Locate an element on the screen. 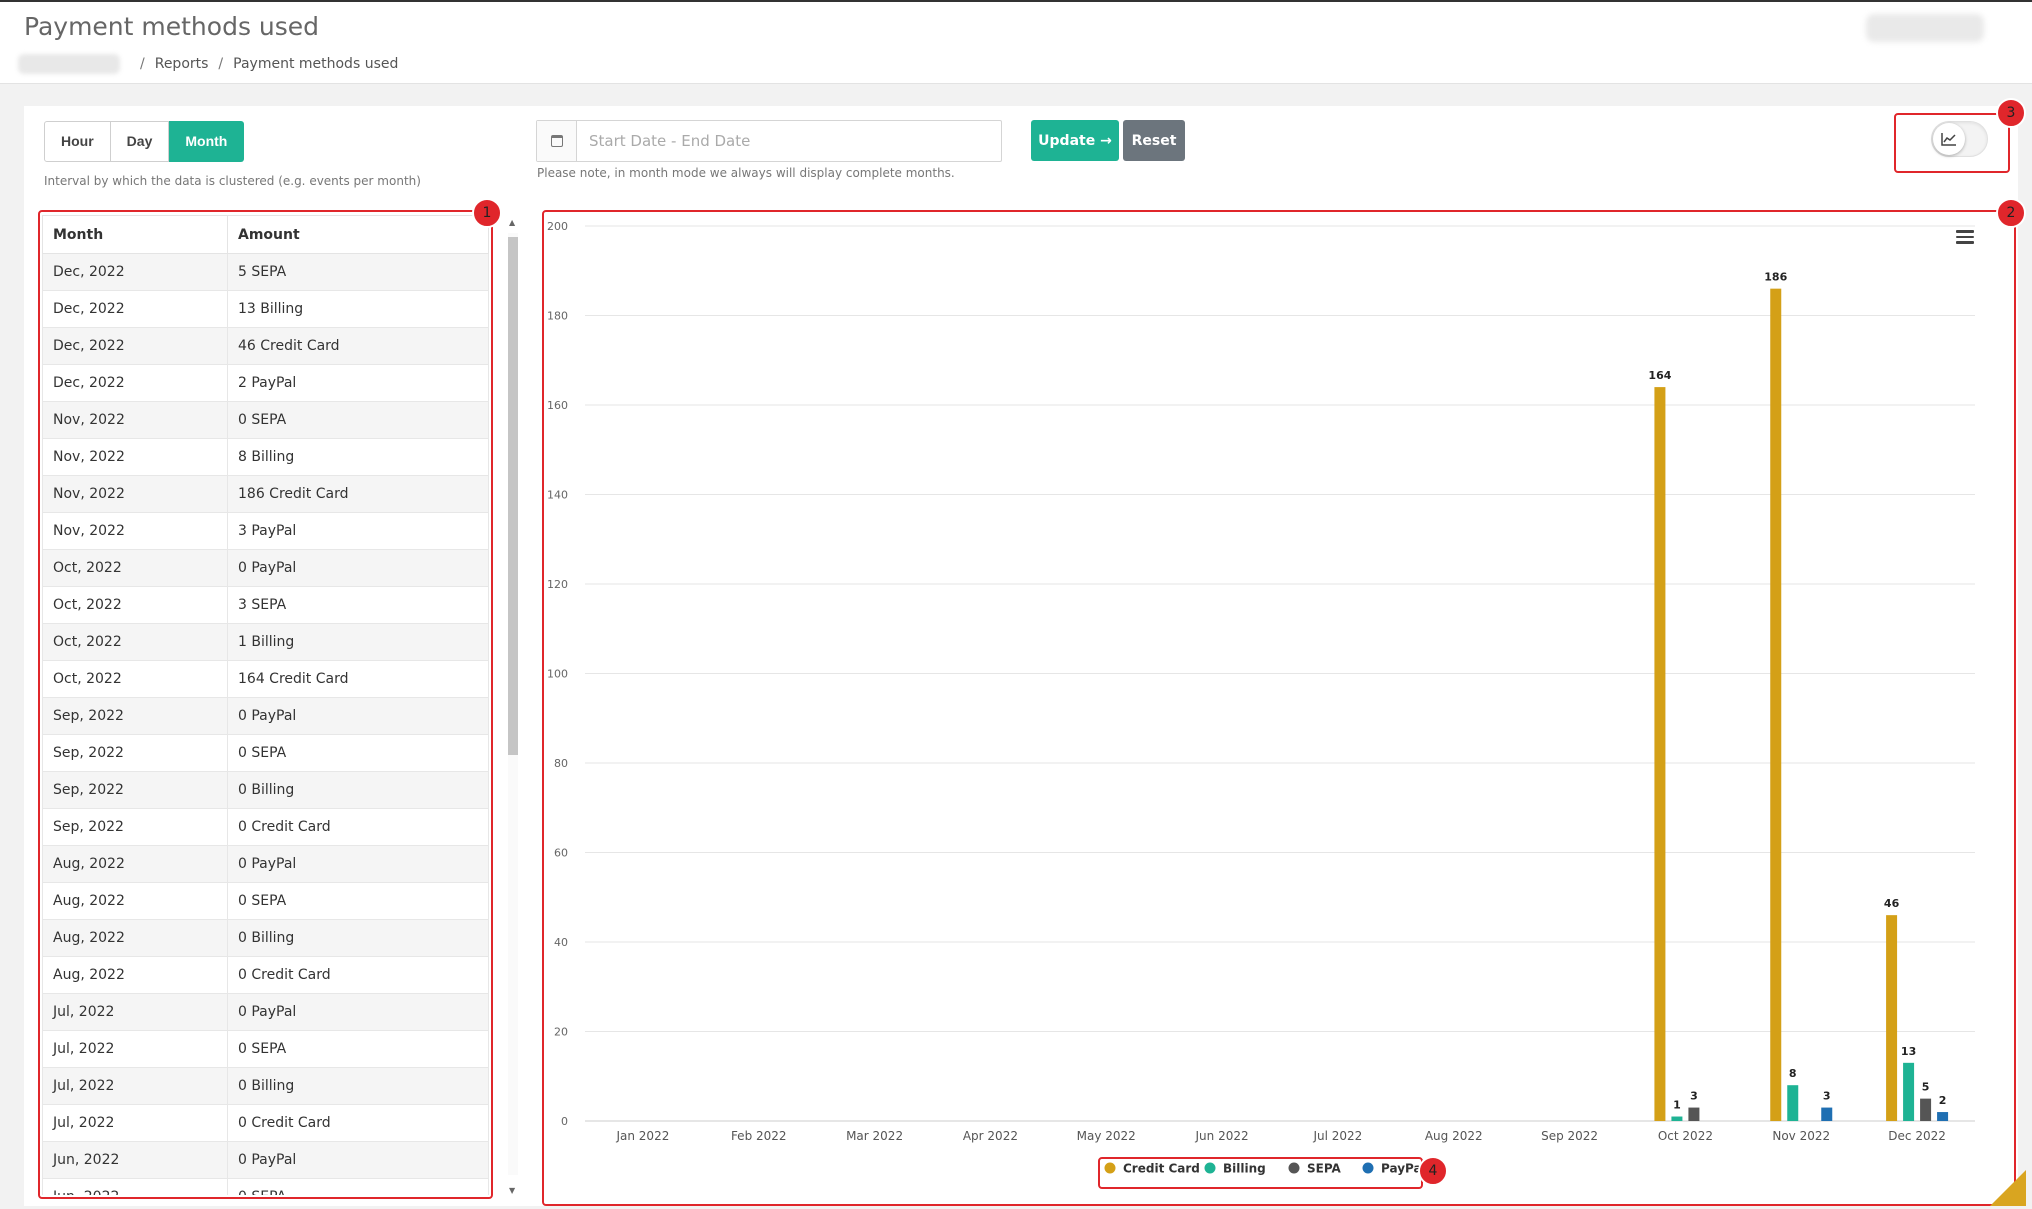  table-row: Jul, 2022 0 Credit Card is located at coordinates (265, 1123).